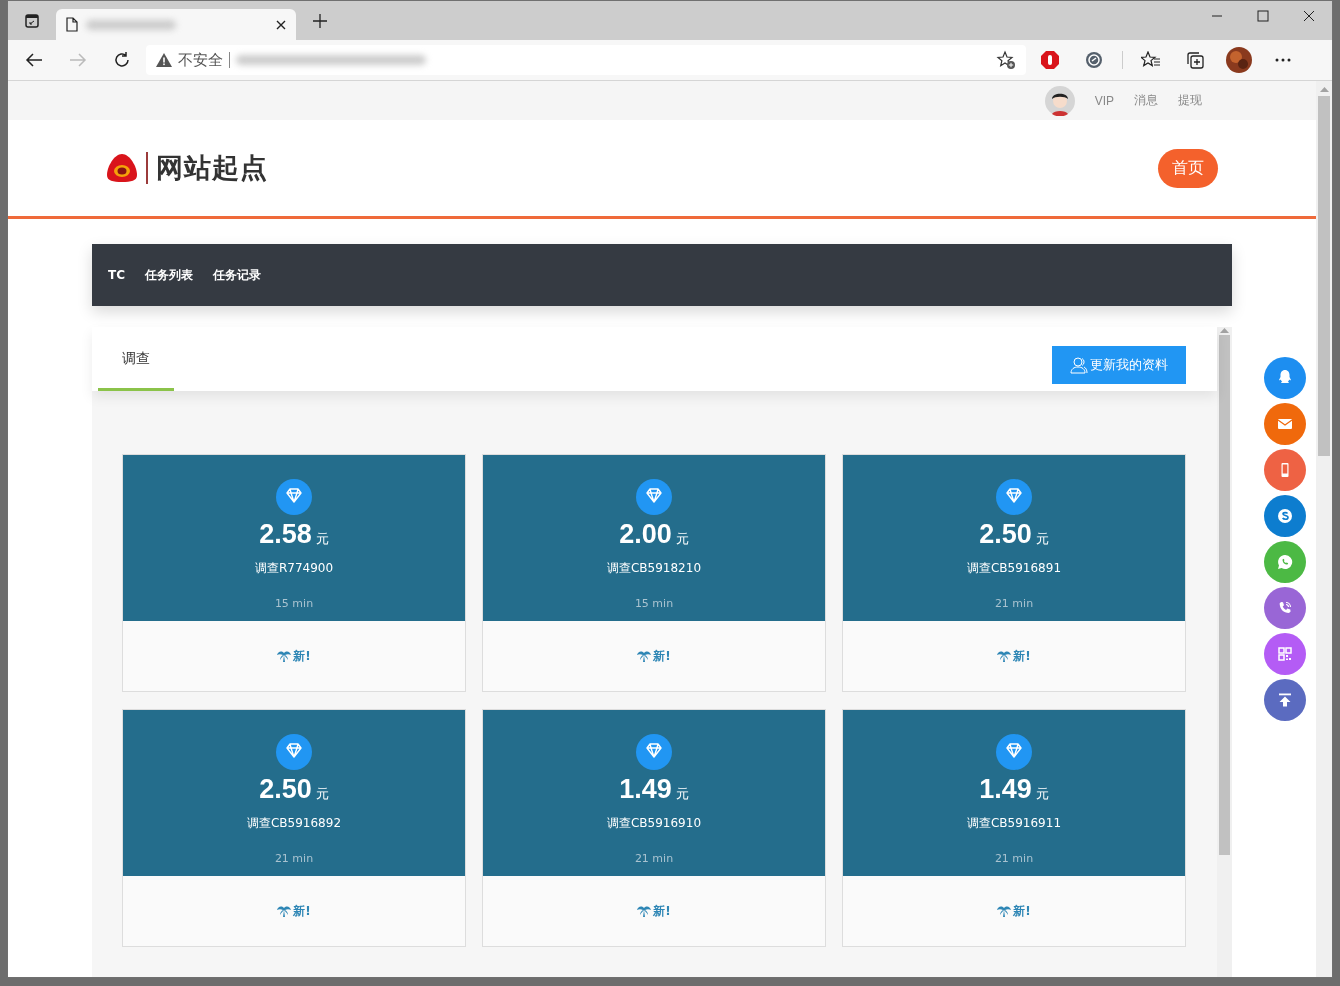  Describe the element at coordinates (1195, 60) in the screenshot. I see `collections-icon` at that location.